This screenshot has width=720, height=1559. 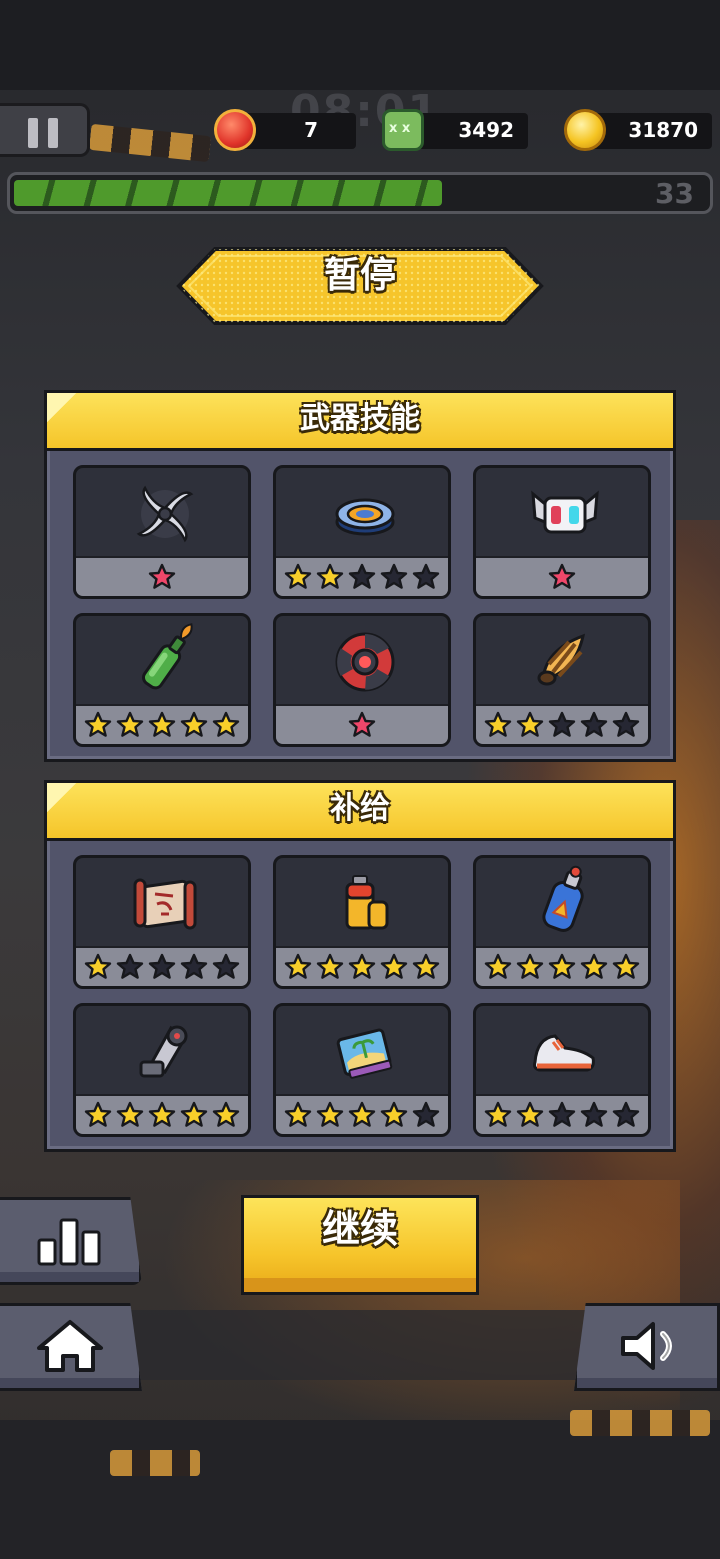 I want to click on red-target-icon, so click(x=365, y=662).